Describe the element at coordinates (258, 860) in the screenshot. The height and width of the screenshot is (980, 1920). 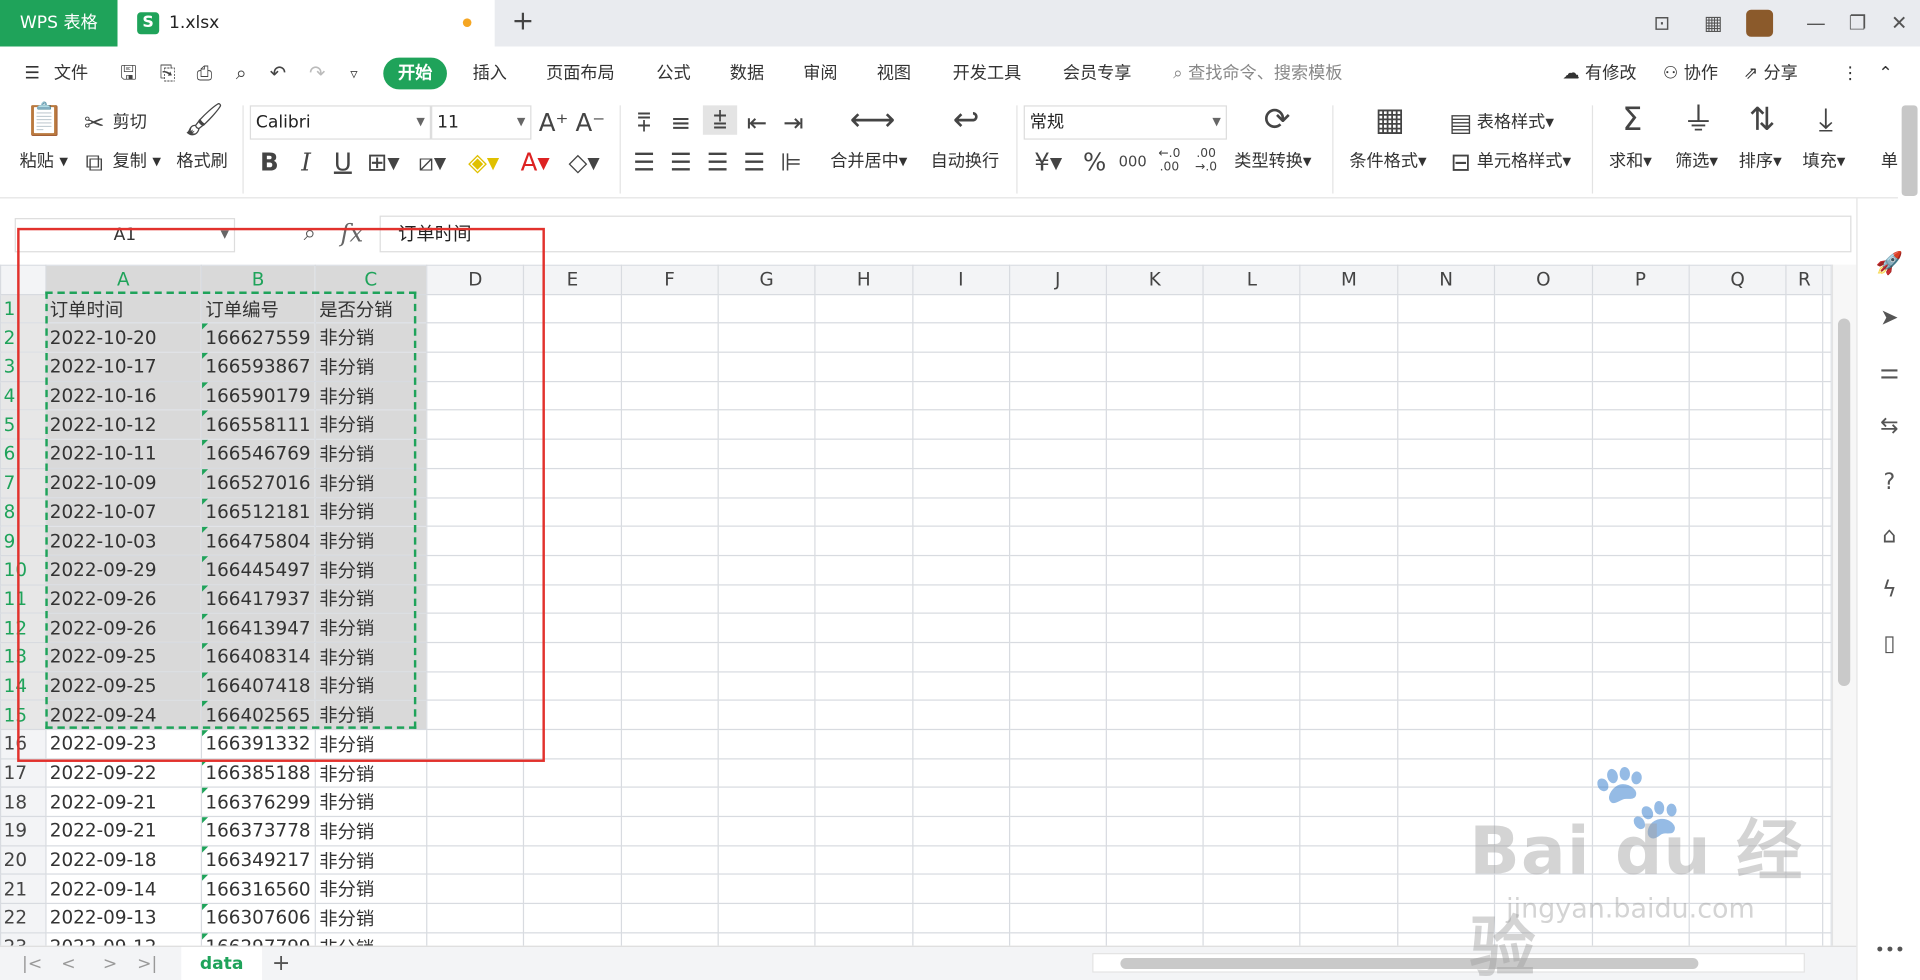
I see `cell-b: 166349217` at that location.